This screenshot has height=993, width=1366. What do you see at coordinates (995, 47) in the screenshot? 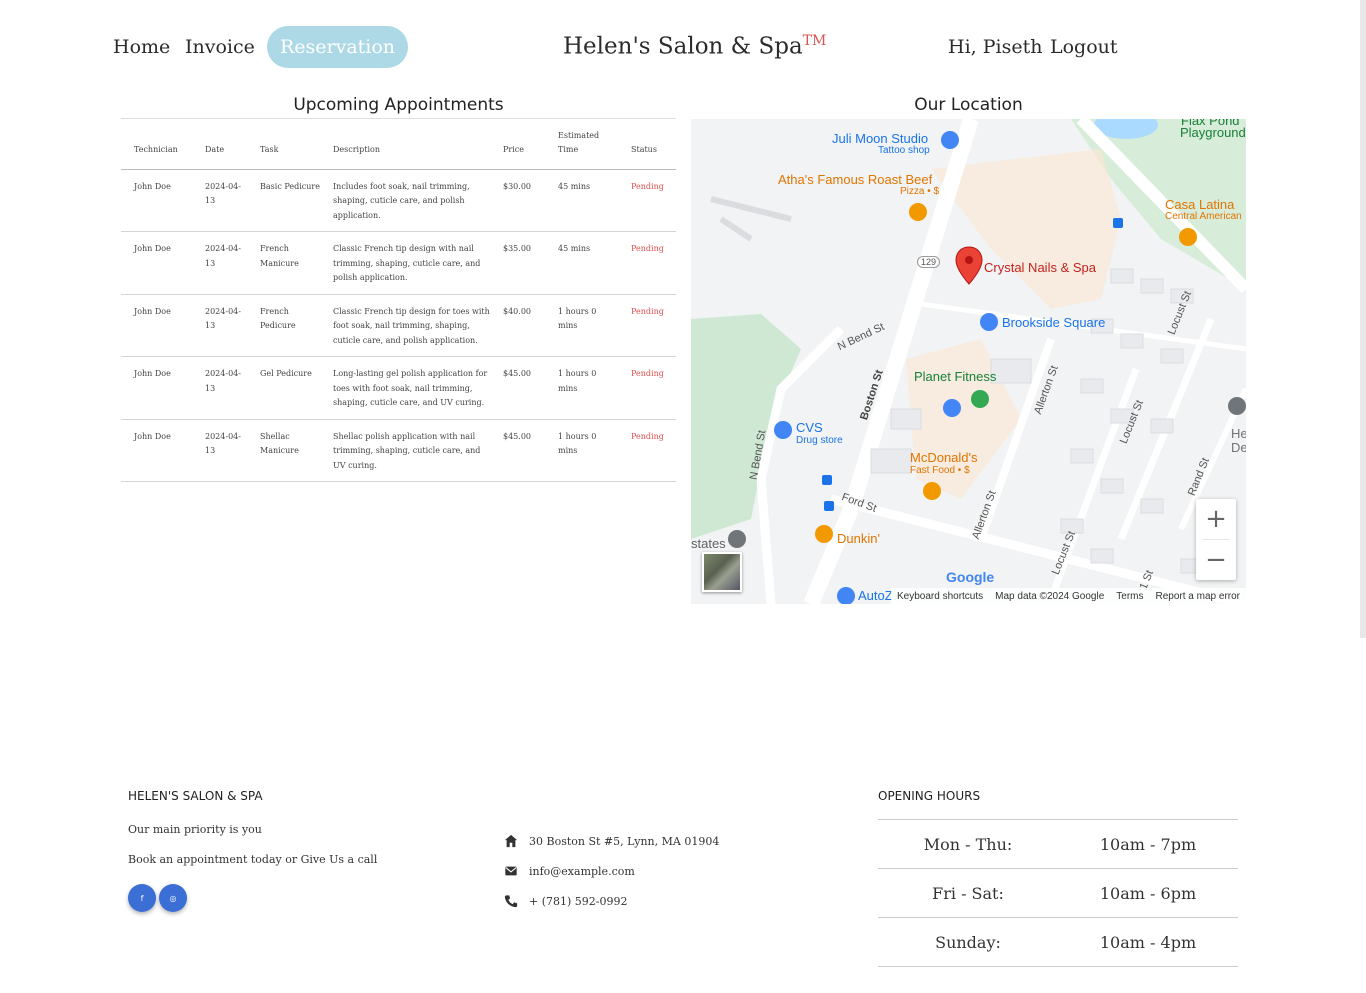
I see `user-greeting: Hi, Piseth` at bounding box center [995, 47].